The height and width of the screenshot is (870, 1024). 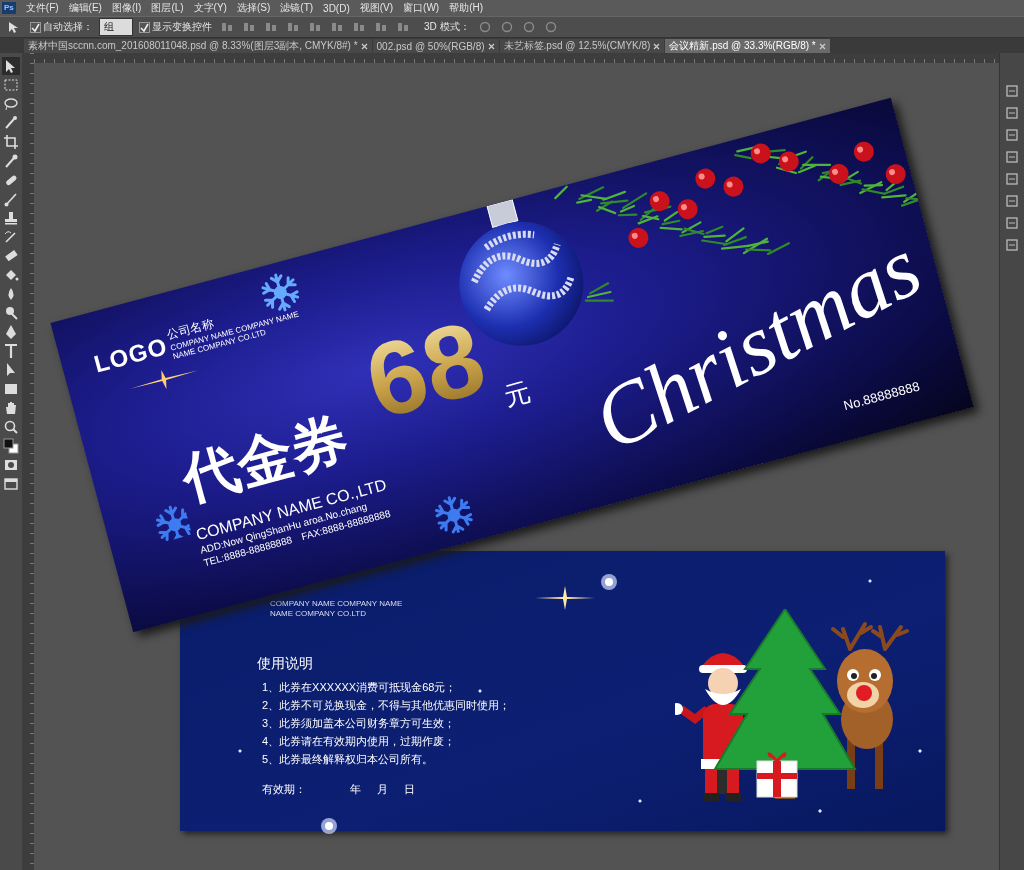 What do you see at coordinates (447, 27) in the screenshot?
I see `mode-3d-label: 3D 模式：` at bounding box center [447, 27].